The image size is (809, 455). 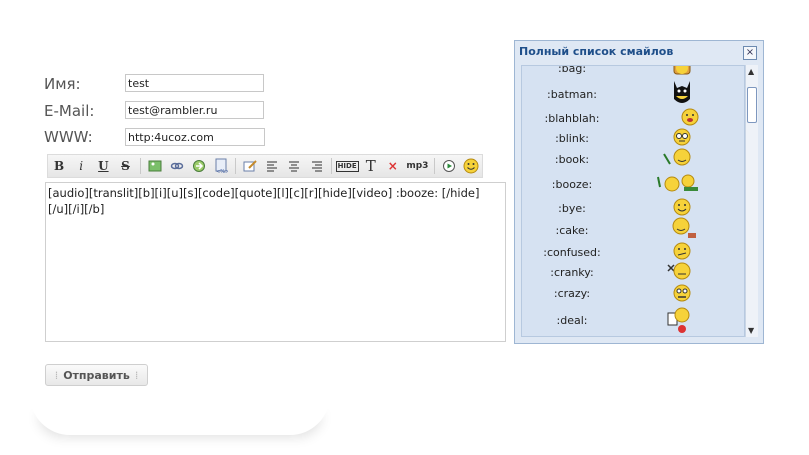 I want to click on email-field: test@rambler.ru, so click(x=194, y=110).